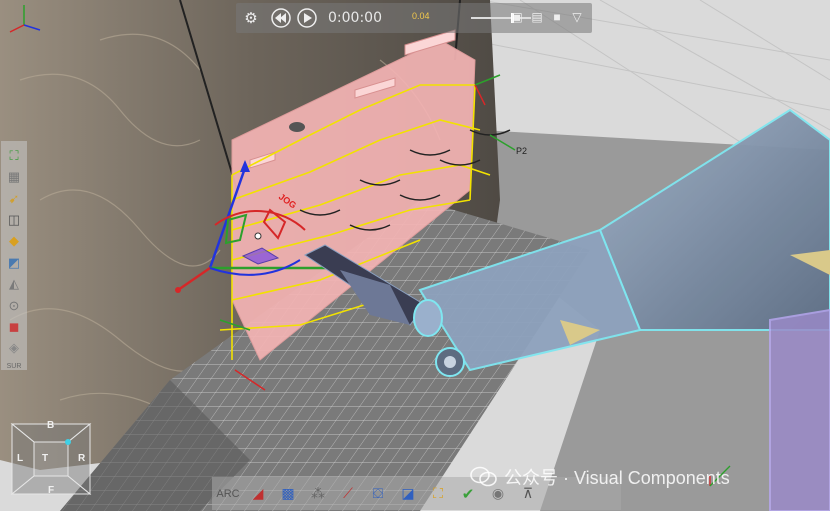  I want to click on cube-icon: ◆, so click(14, 241).